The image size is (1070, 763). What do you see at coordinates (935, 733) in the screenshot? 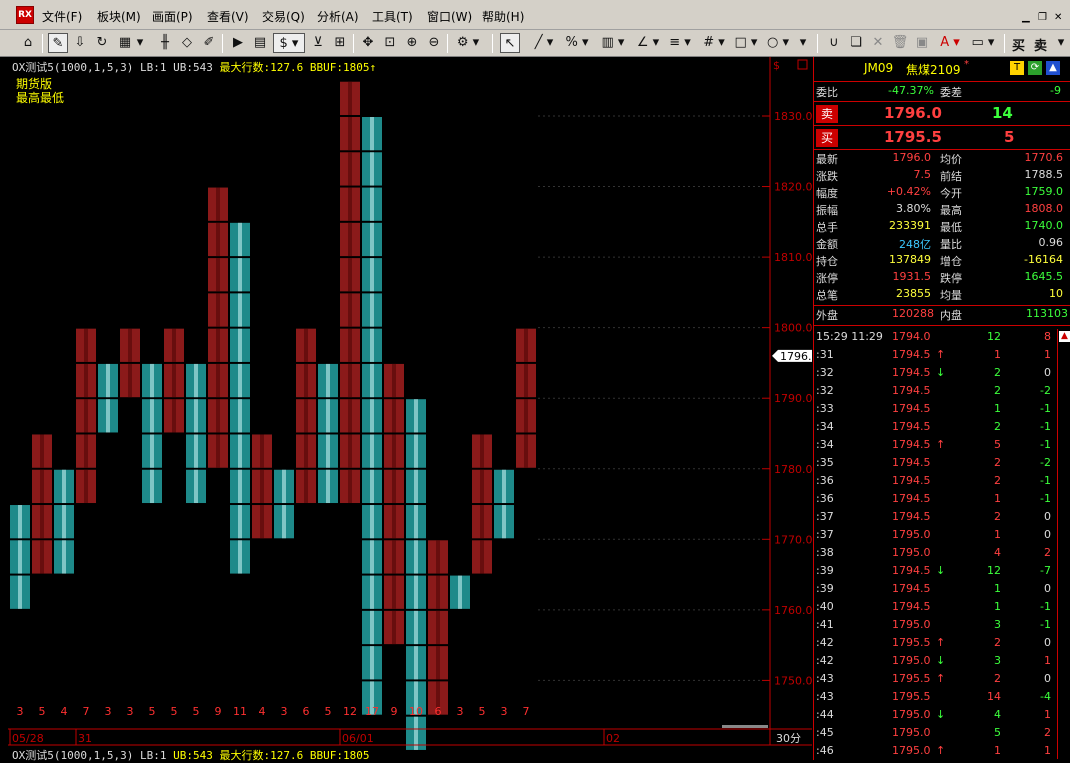
I see `tick-row: :45 1795.0 5 2` at bounding box center [935, 733].